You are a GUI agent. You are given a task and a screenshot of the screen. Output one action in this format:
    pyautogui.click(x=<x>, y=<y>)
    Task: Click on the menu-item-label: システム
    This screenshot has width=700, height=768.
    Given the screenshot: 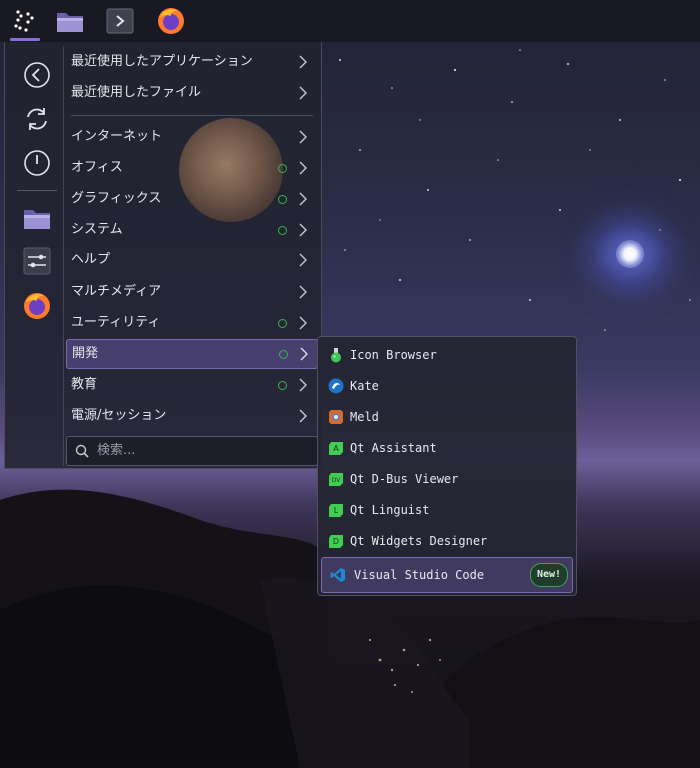 What is the action you would take?
    pyautogui.click(x=97, y=229)
    